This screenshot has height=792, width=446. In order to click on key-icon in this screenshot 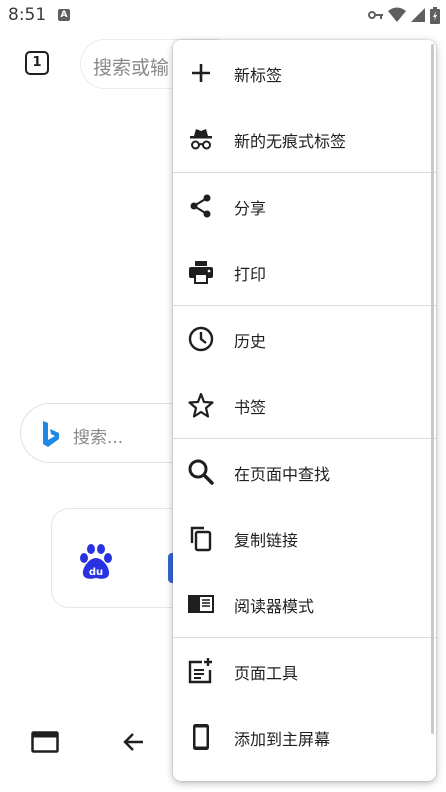, I will do `click(375, 15)`.